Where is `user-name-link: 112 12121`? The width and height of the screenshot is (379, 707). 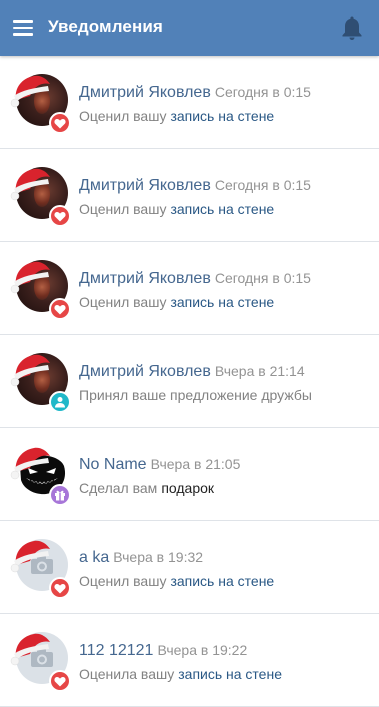
user-name-link: 112 12121 is located at coordinates (116, 650).